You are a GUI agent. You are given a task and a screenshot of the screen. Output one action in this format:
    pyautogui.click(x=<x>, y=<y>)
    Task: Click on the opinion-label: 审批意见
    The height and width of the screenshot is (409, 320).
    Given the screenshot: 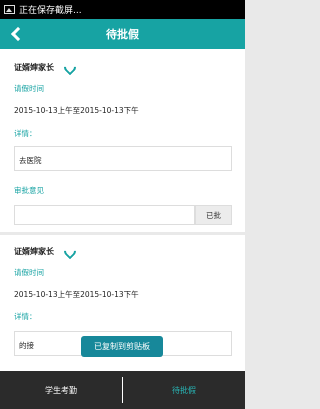 What is the action you would take?
    pyautogui.click(x=29, y=190)
    